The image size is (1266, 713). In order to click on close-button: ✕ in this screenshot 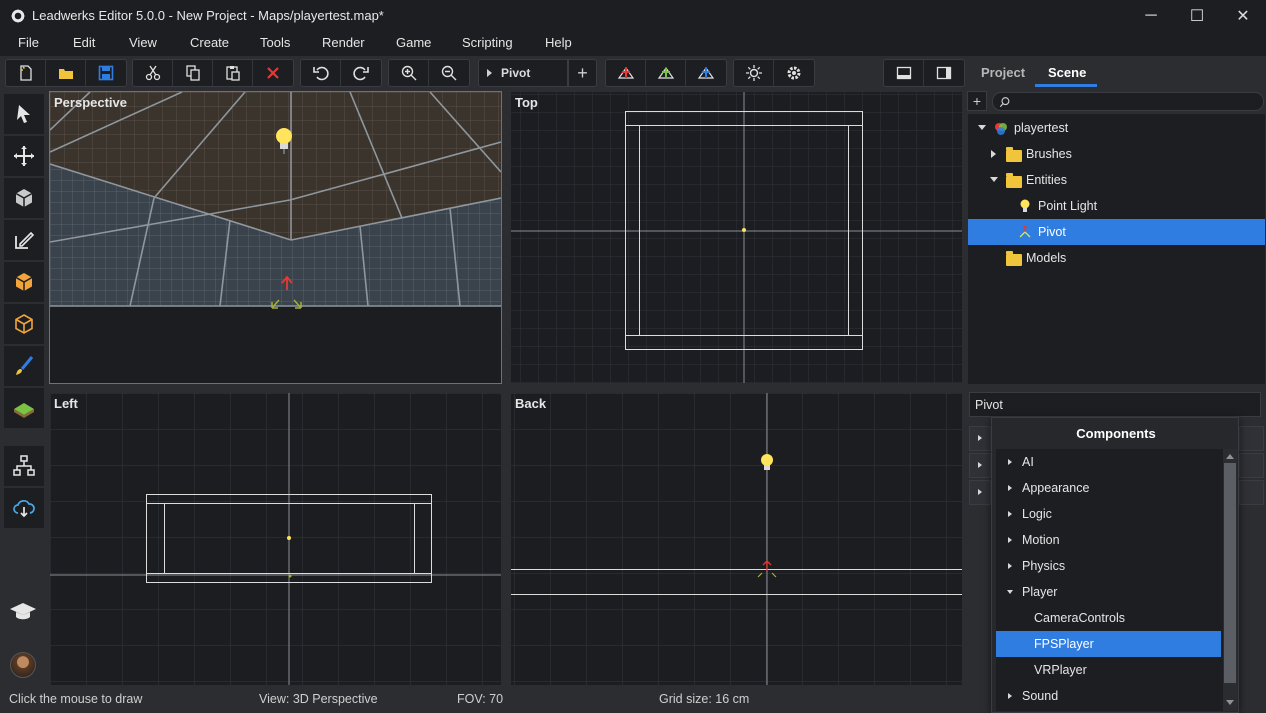, I will do `click(1243, 15)`.